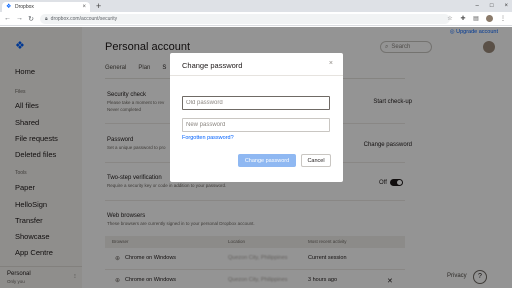 Image resolution: width=512 pixels, height=288 pixels. I want to click on cancel-button: Cancel, so click(316, 160).